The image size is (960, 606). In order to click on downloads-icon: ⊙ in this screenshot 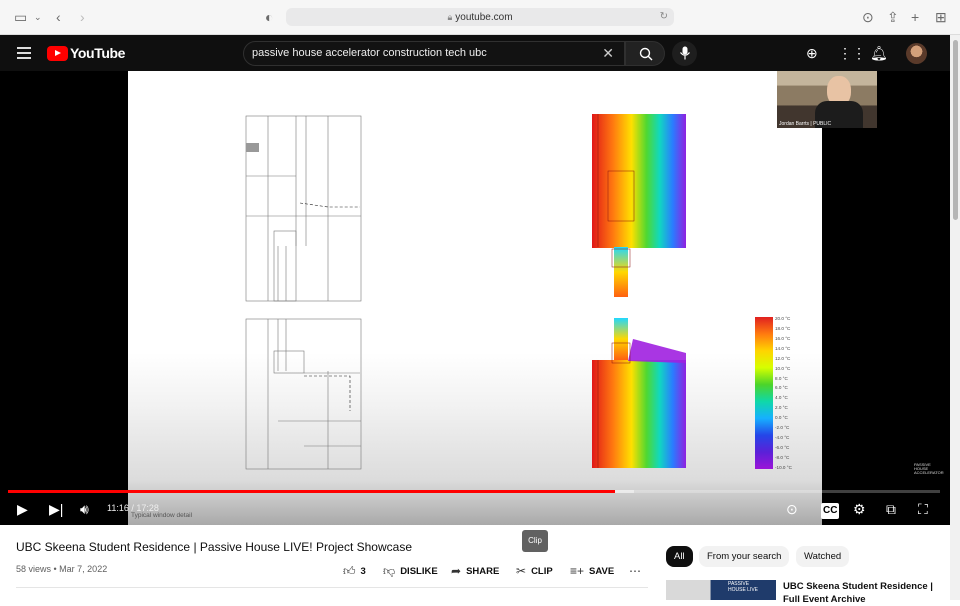, I will do `click(868, 17)`.